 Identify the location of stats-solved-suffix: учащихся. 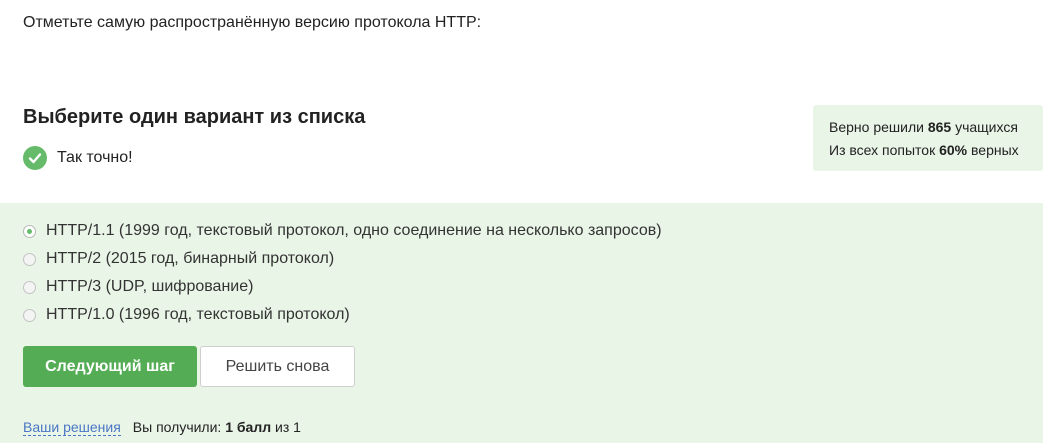
(984, 127).